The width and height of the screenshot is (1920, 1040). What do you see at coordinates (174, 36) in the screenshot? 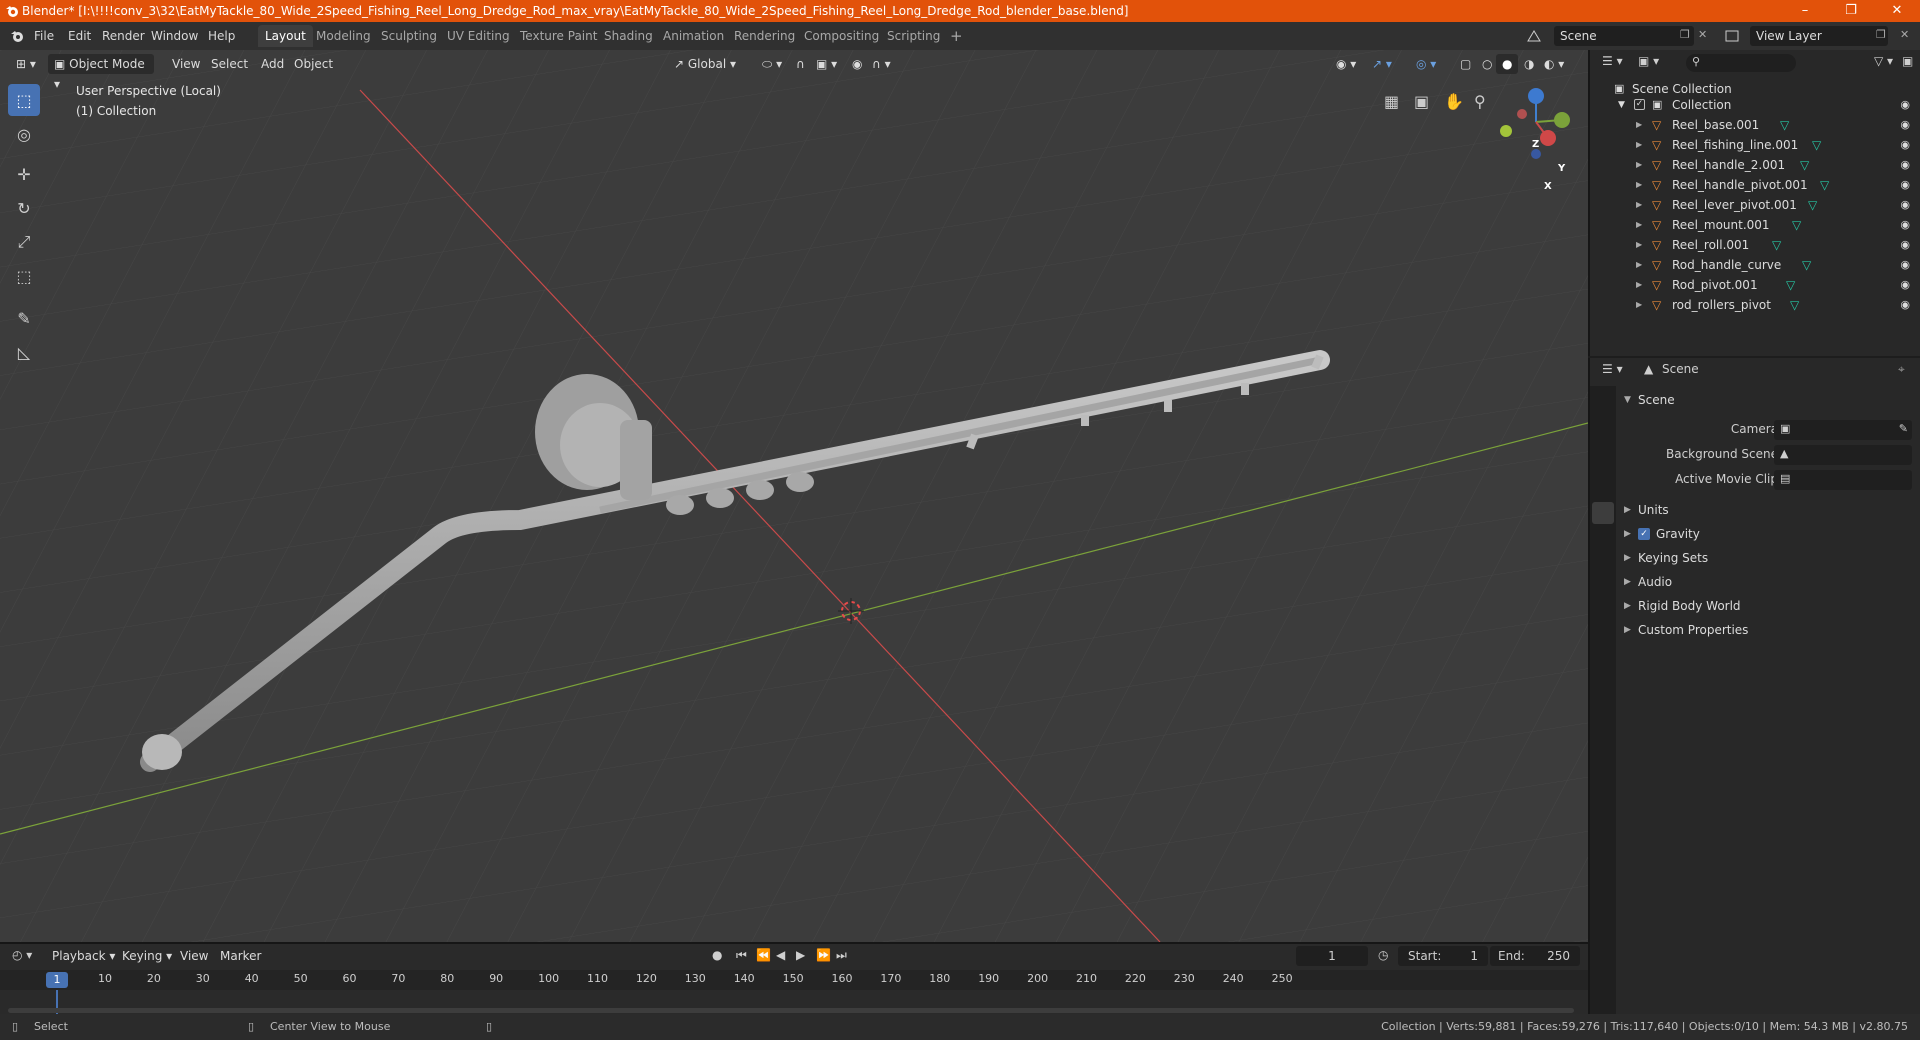
I see `menu-window: Window` at bounding box center [174, 36].